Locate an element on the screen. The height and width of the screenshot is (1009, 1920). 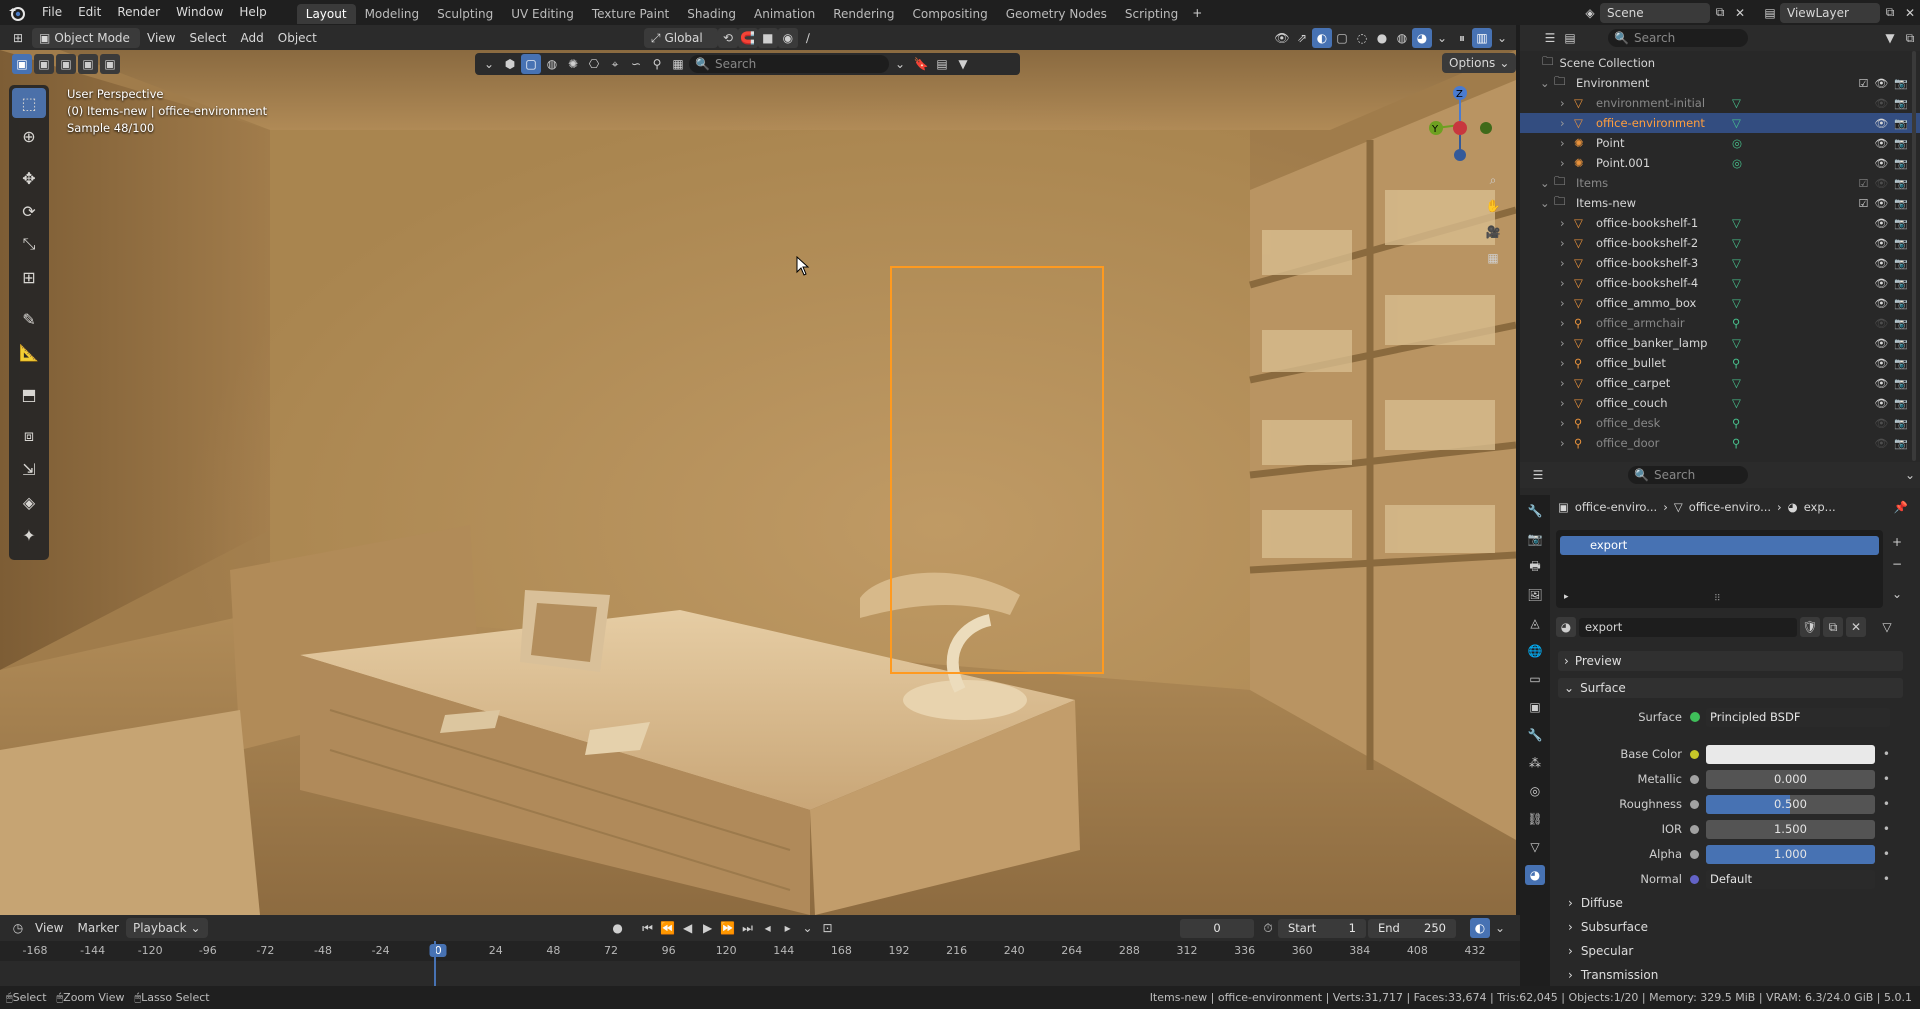
alpha-field: 1.000 is located at coordinates (1790, 854).